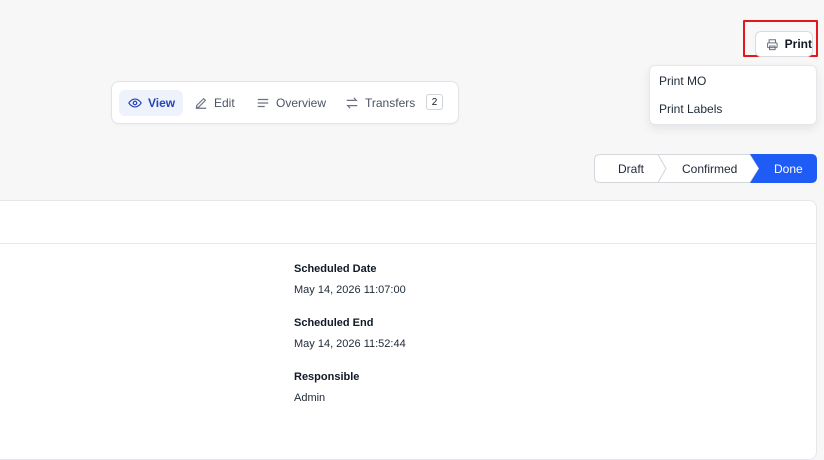 The width and height of the screenshot is (824, 460). Describe the element at coordinates (408, 243) in the screenshot. I see `card-divider` at that location.